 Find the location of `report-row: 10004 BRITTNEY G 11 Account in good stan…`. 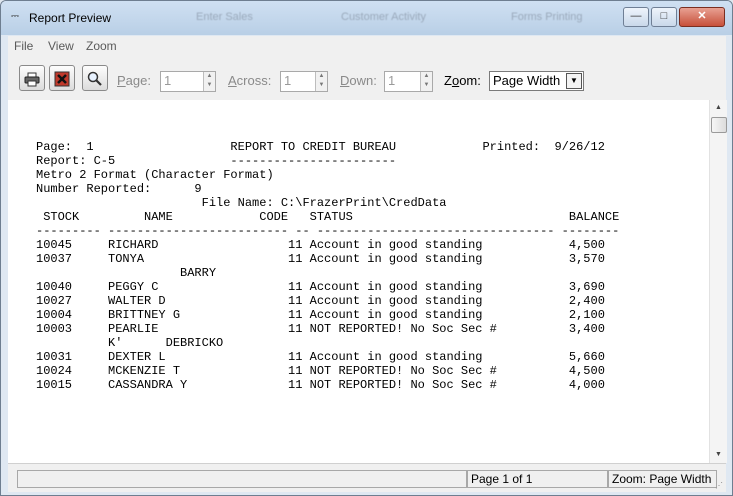

report-row: 10004 BRITTNEY G 11 Account in good stan… is located at coordinates (320, 315).